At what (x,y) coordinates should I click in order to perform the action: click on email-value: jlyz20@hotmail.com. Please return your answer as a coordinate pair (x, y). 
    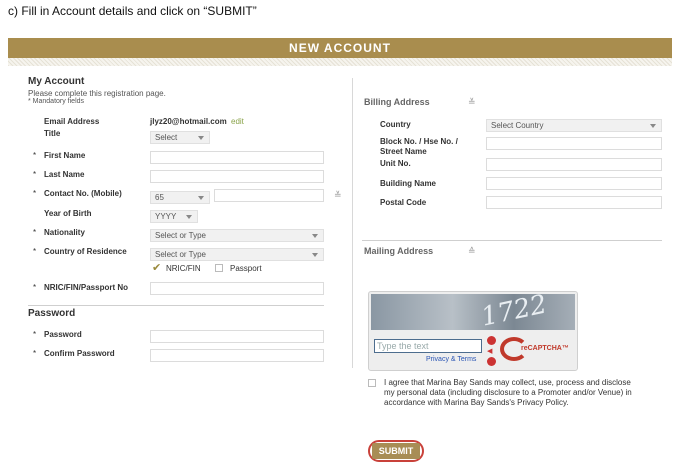
    Looking at the image, I should click on (188, 121).